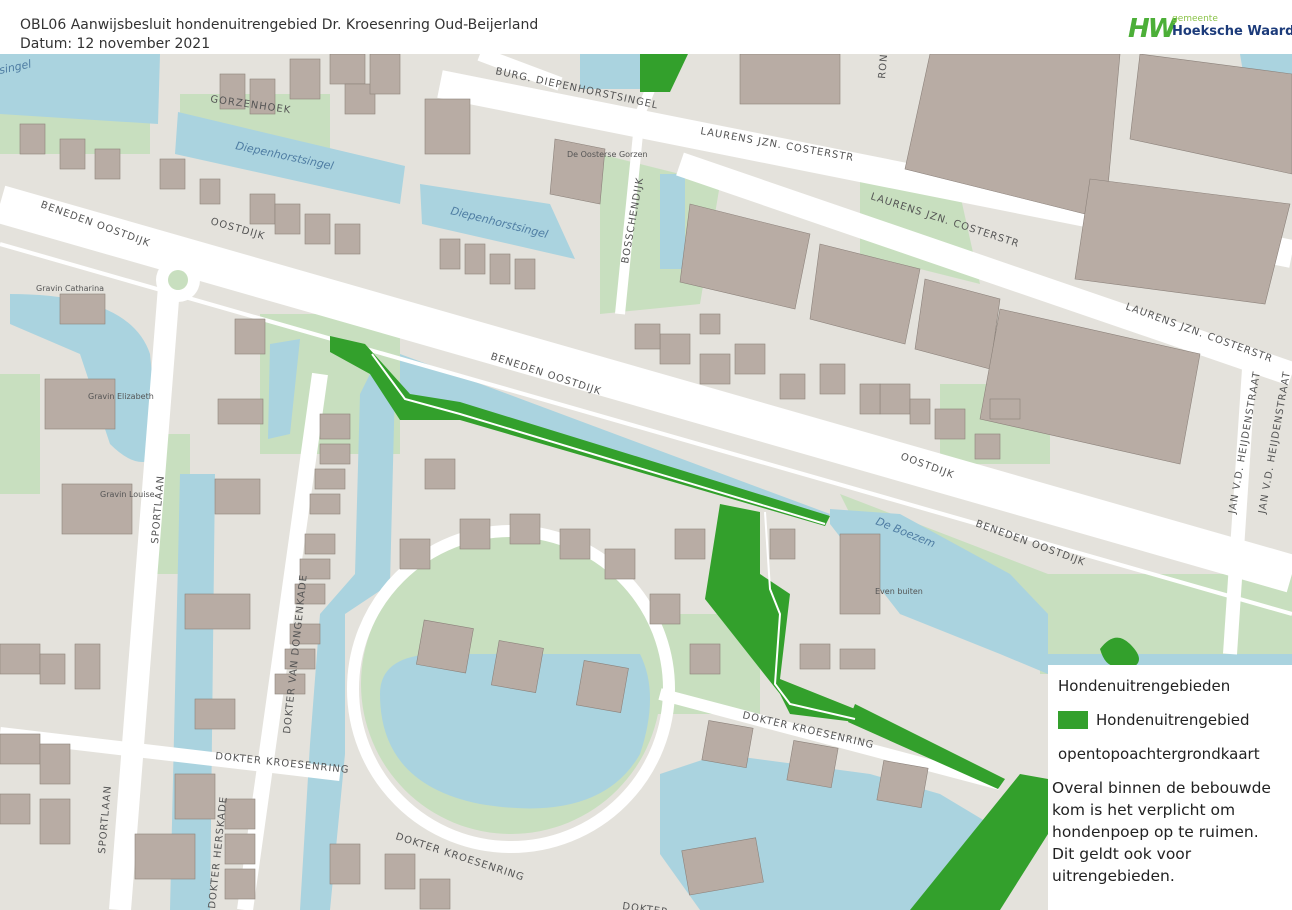  What do you see at coordinates (1144, 686) in the screenshot?
I see `legend-title: Hondenuitrengebieden` at bounding box center [1144, 686].